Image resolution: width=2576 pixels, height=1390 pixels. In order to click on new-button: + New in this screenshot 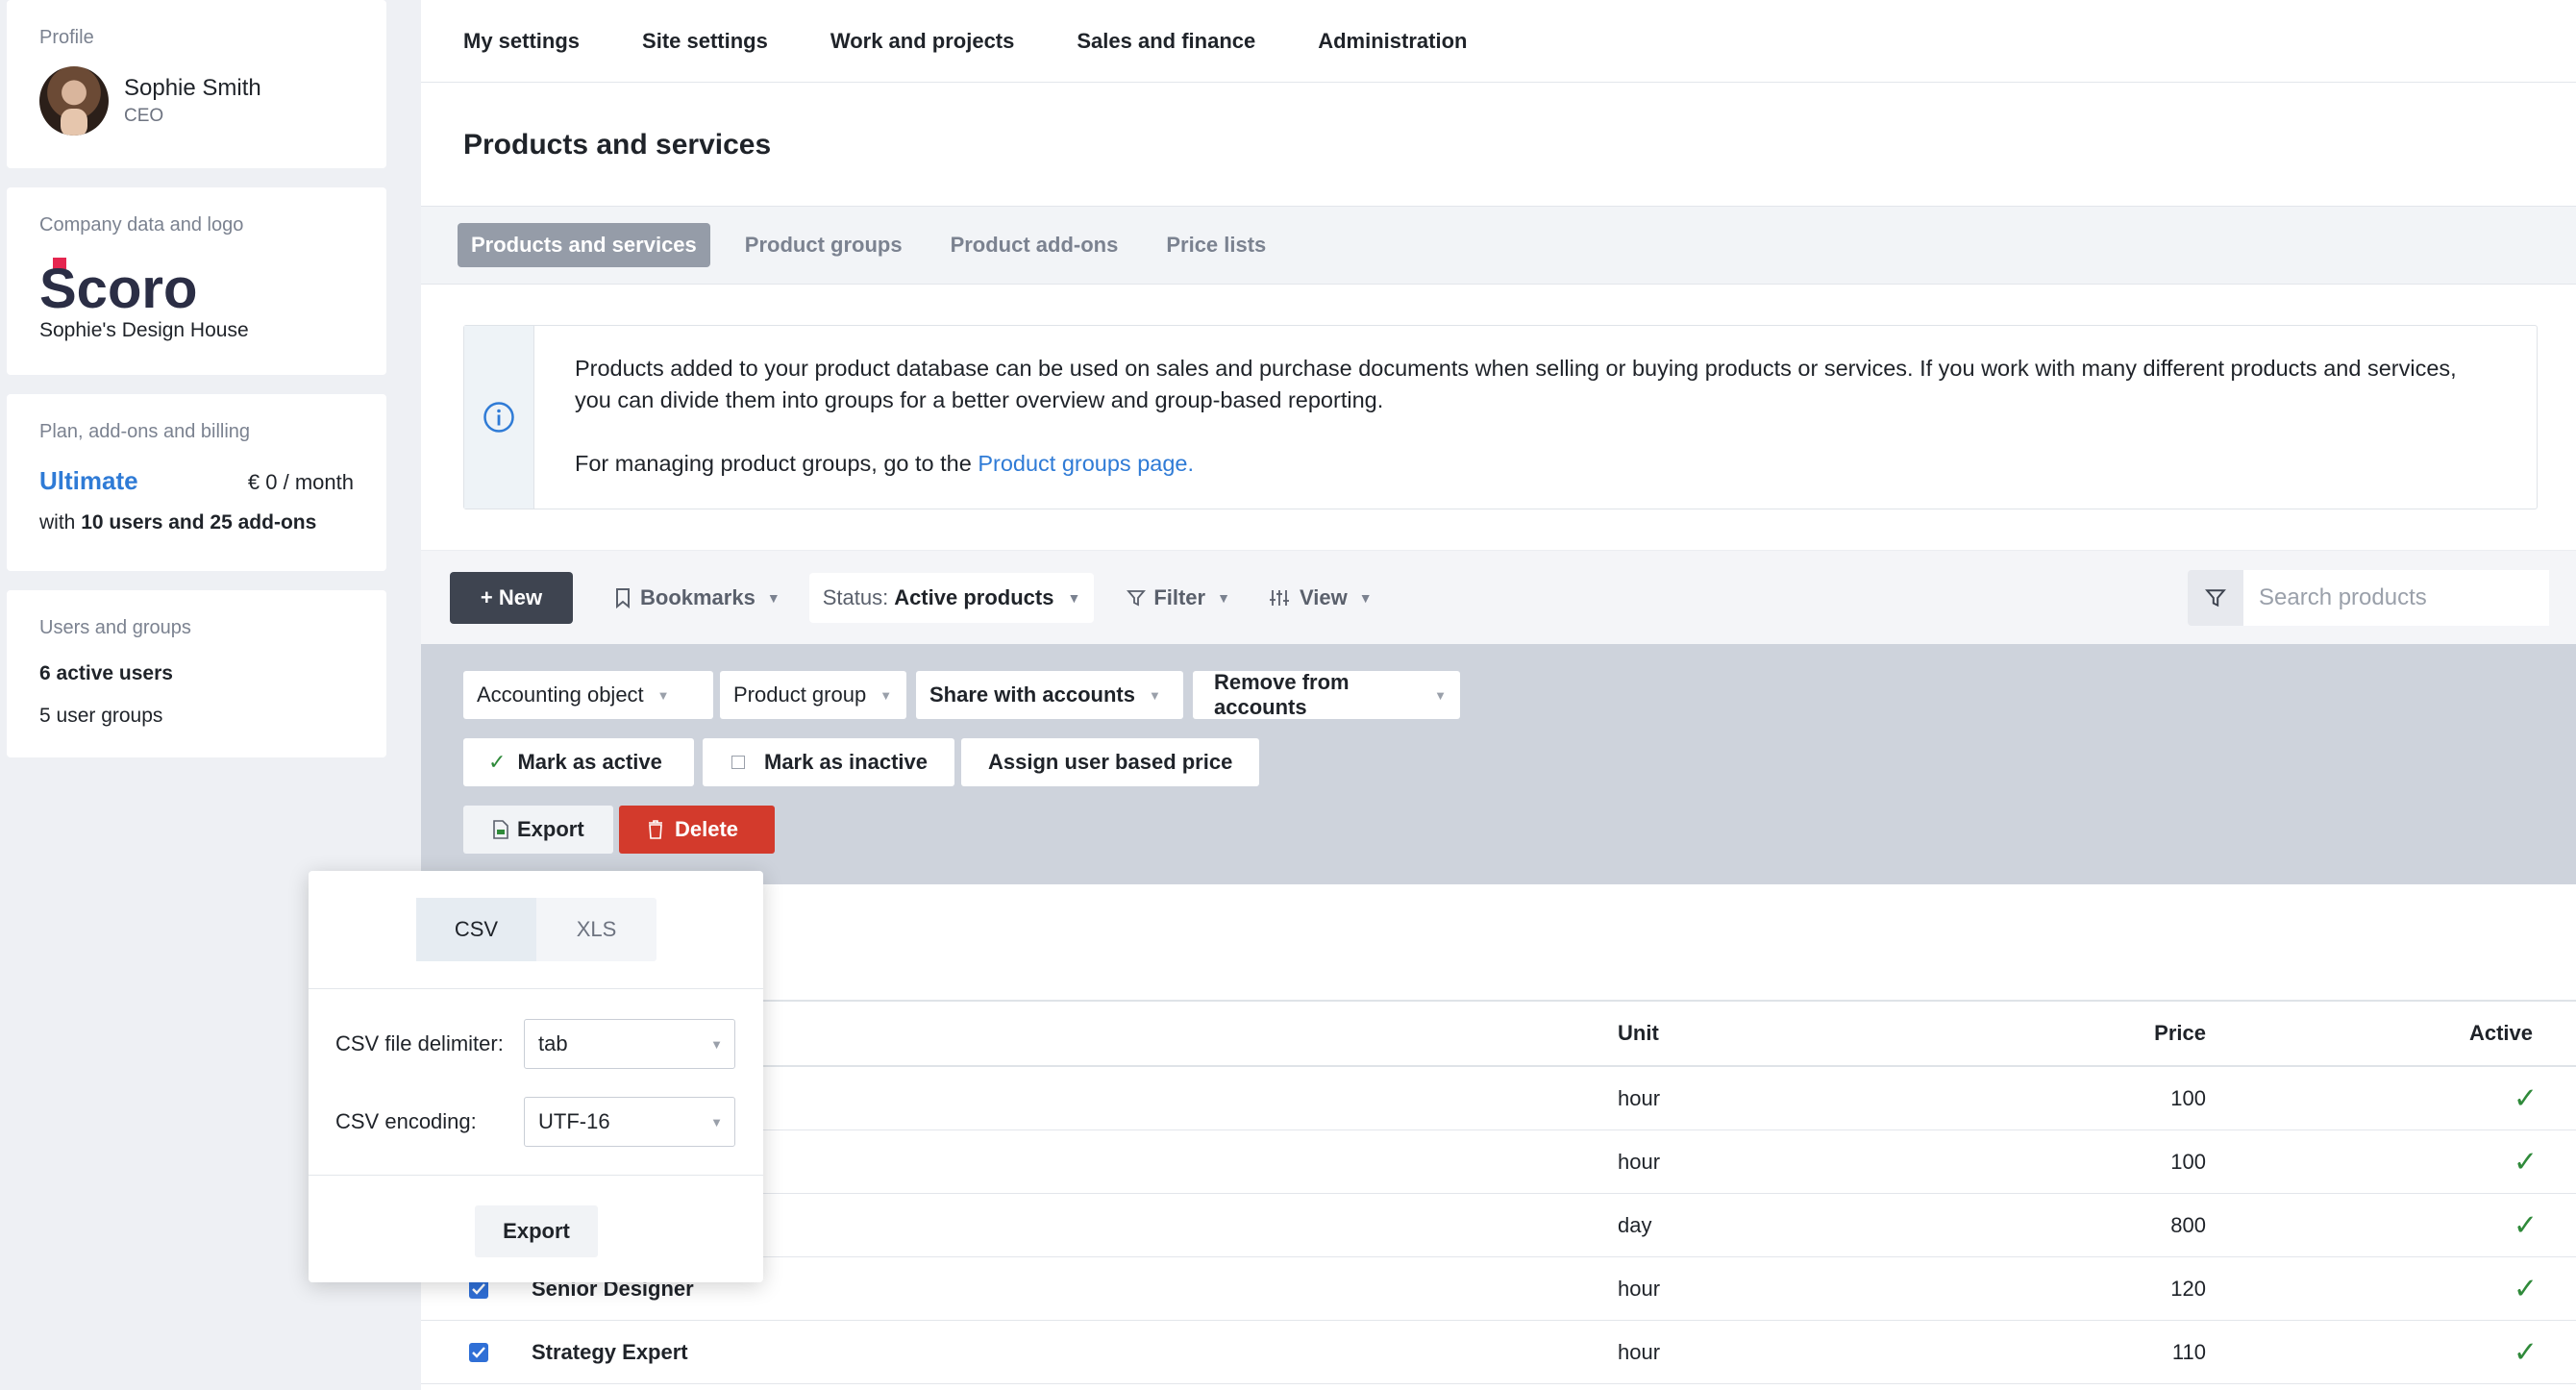, I will do `click(511, 597)`.